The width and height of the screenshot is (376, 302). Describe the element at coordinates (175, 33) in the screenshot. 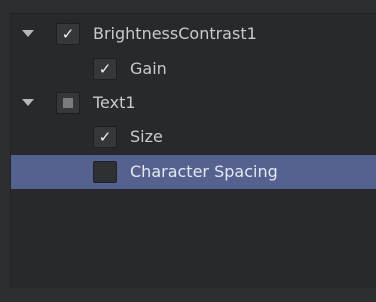

I see `tree-item-label: BrightnessContrast1` at that location.